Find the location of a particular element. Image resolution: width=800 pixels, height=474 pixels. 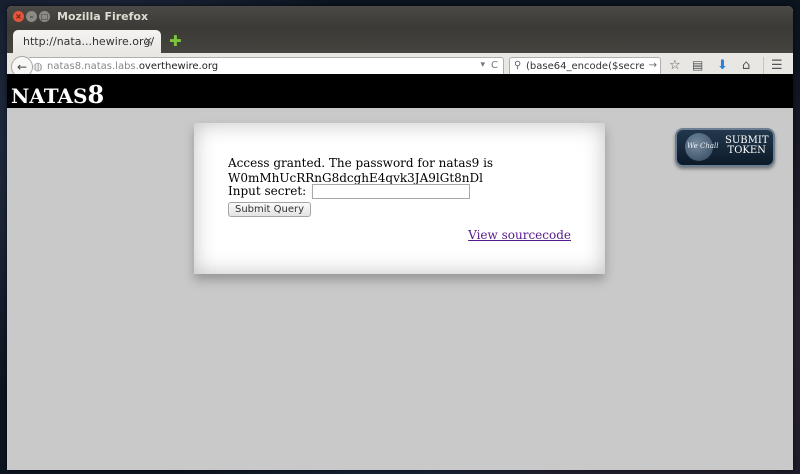

tab-close-icon: × is located at coordinates (148, 40).